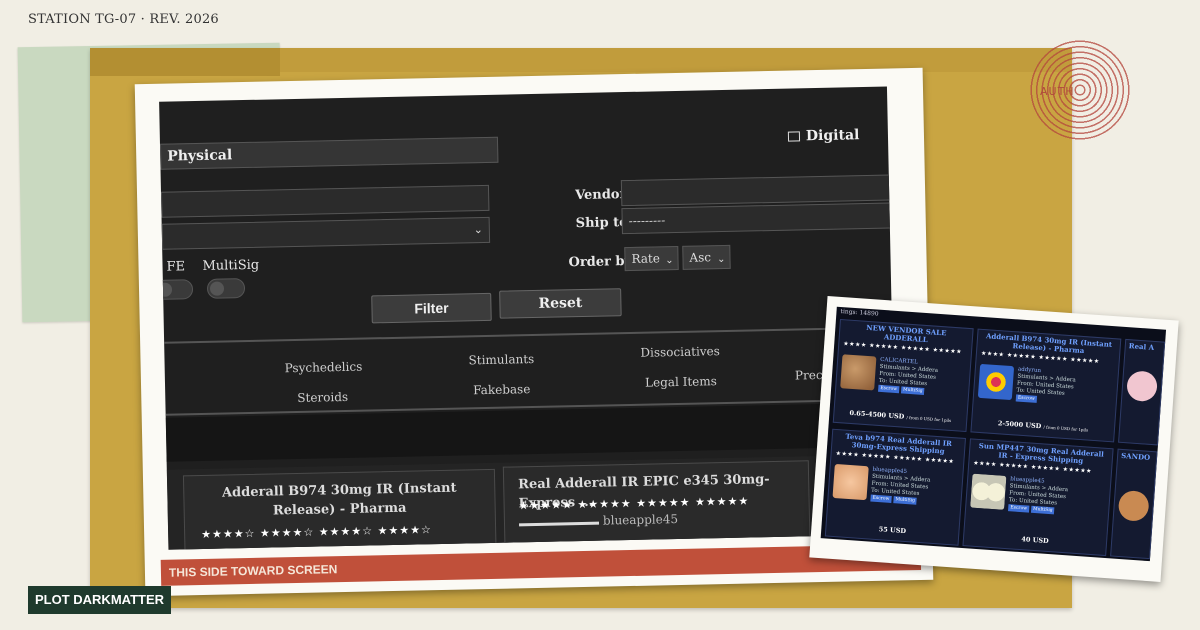  I want to click on listing-card-partial: SANDO, so click(1134, 504).